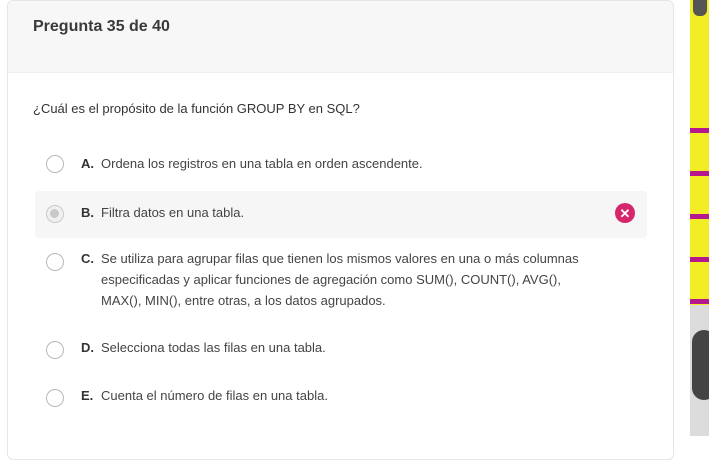  I want to click on option-letter: B., so click(87, 212).